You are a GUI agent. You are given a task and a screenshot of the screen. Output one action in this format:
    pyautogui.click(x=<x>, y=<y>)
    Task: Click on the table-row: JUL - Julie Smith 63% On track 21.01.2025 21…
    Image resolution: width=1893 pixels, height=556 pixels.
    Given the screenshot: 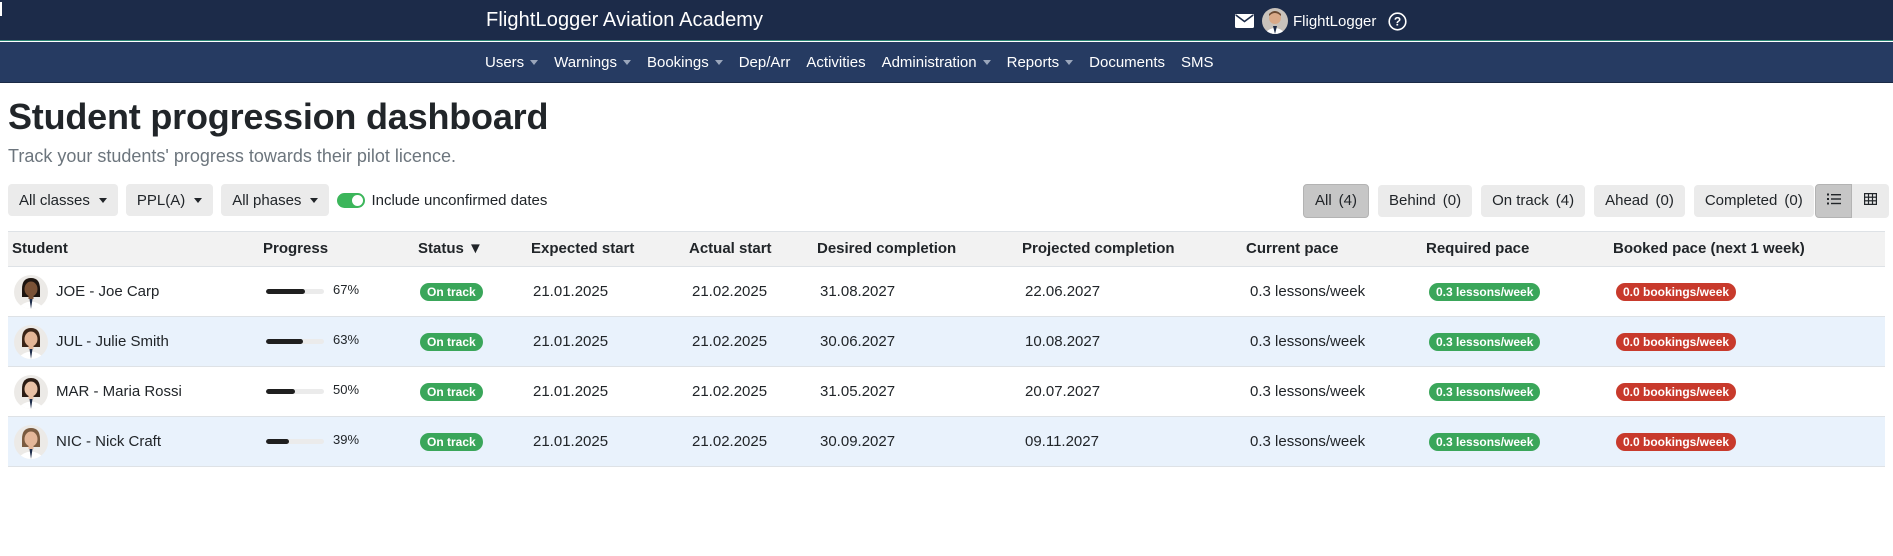 What is the action you would take?
    pyautogui.click(x=946, y=342)
    